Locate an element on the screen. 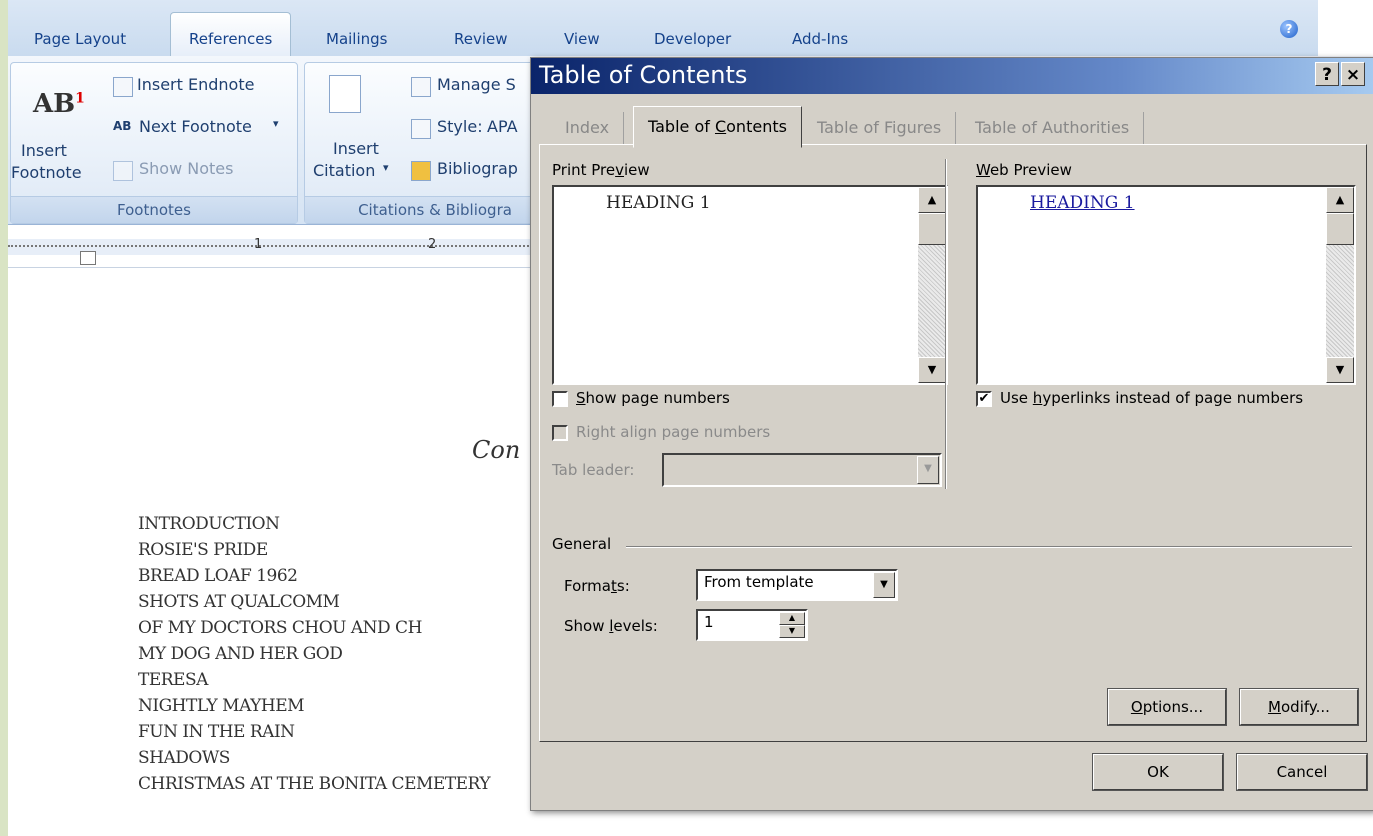  web-preview-scrollbar: ▲ ▼ is located at coordinates (1340, 285).